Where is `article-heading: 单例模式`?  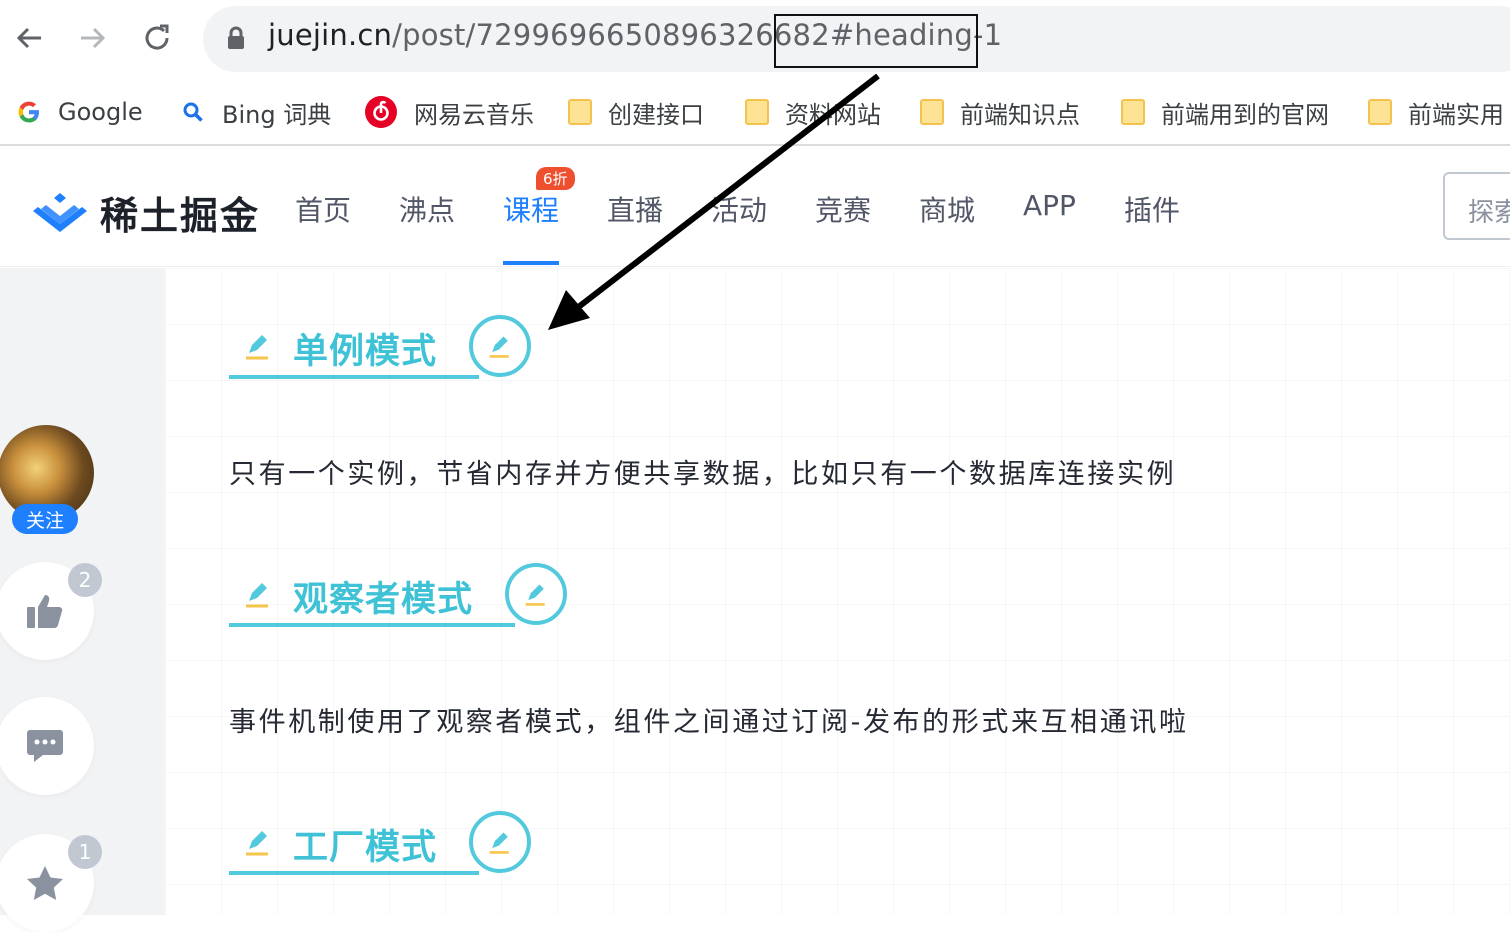
article-heading: 单例模式 is located at coordinates (380, 347).